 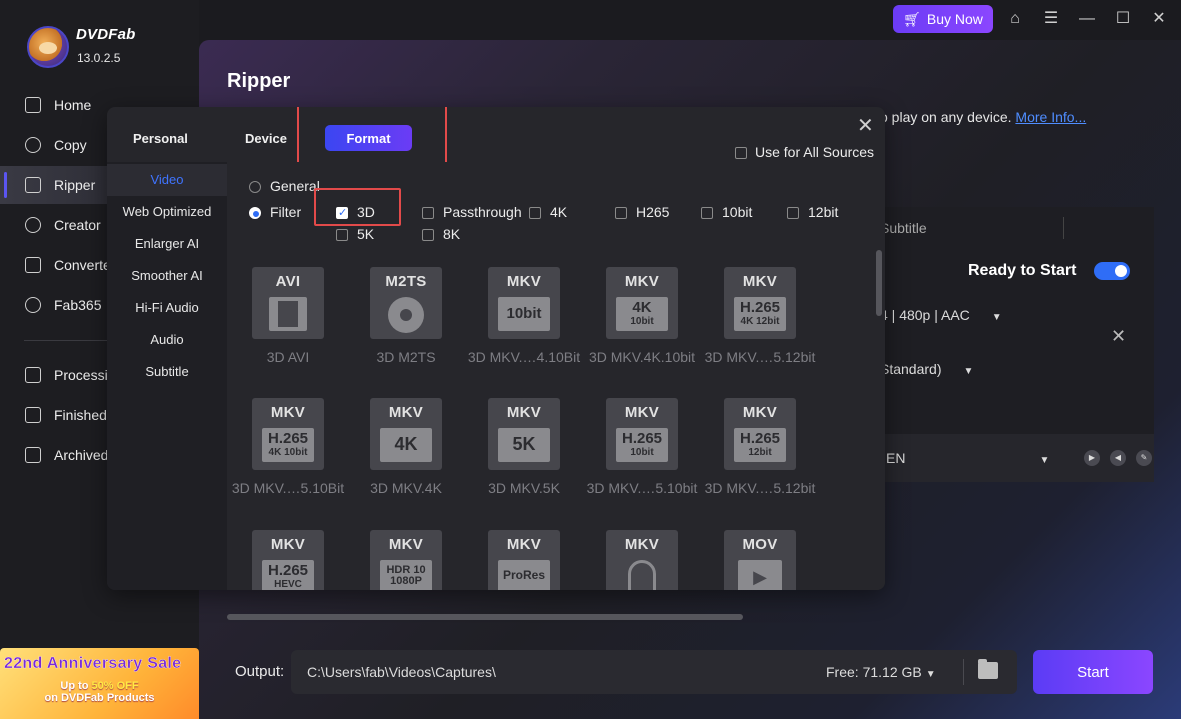 I want to click on format-label: 3D AVI, so click(x=288, y=357).